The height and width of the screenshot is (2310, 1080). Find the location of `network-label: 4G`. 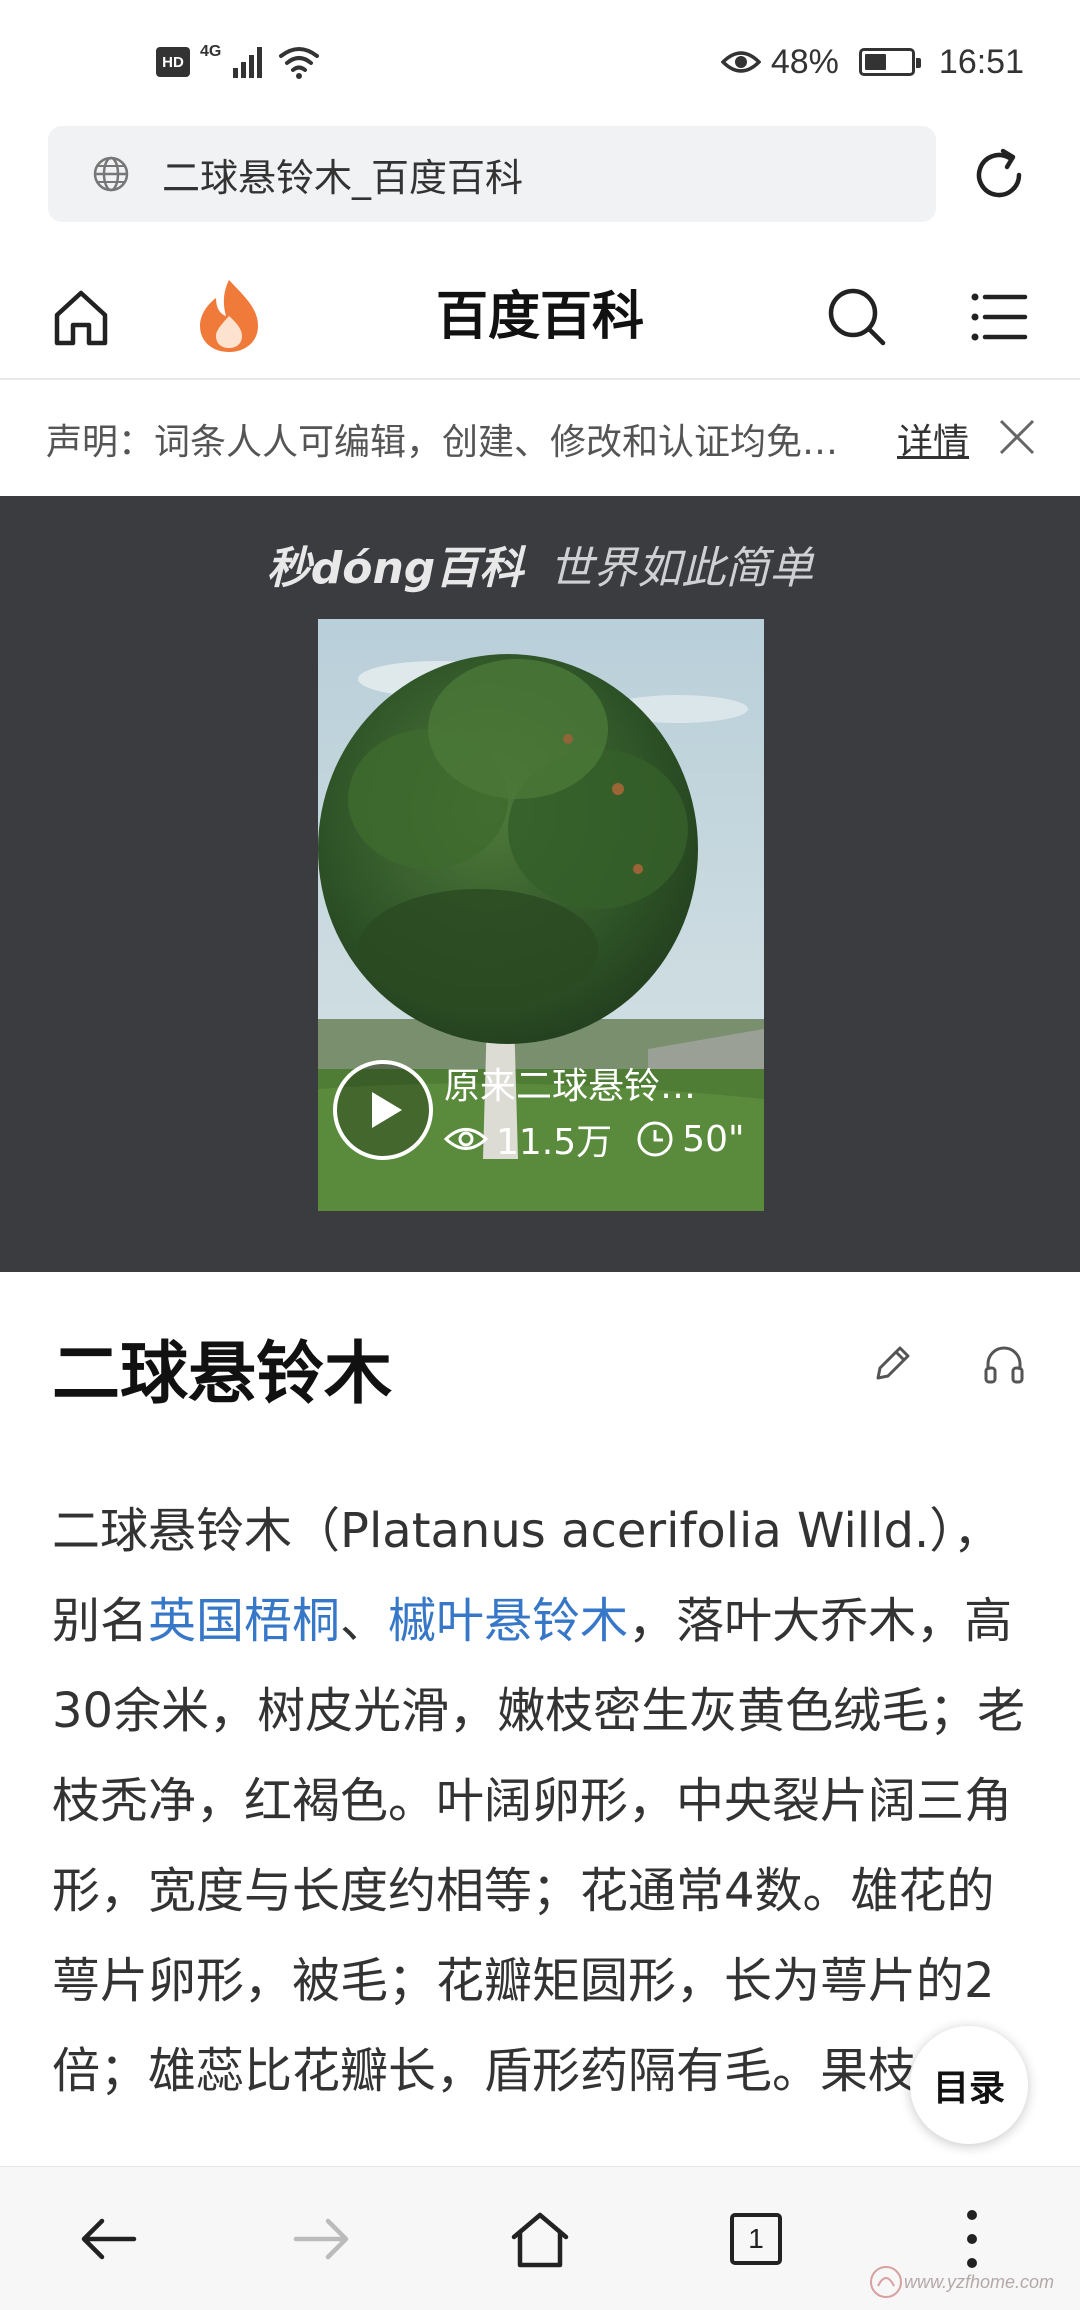

network-label: 4G is located at coordinates (211, 51).